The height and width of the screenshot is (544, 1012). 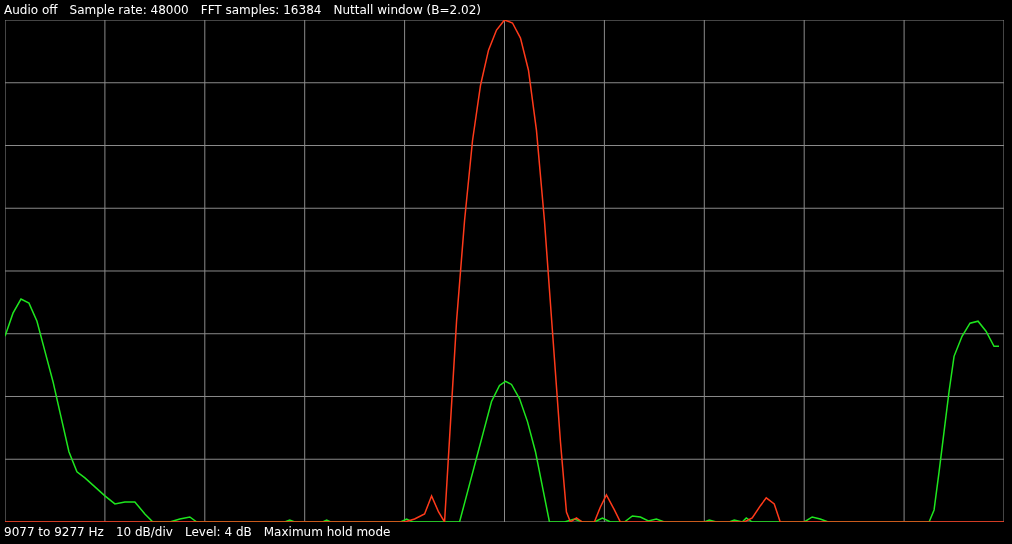 I want to click on status-text: Maximum hold mode, so click(x=327, y=532).